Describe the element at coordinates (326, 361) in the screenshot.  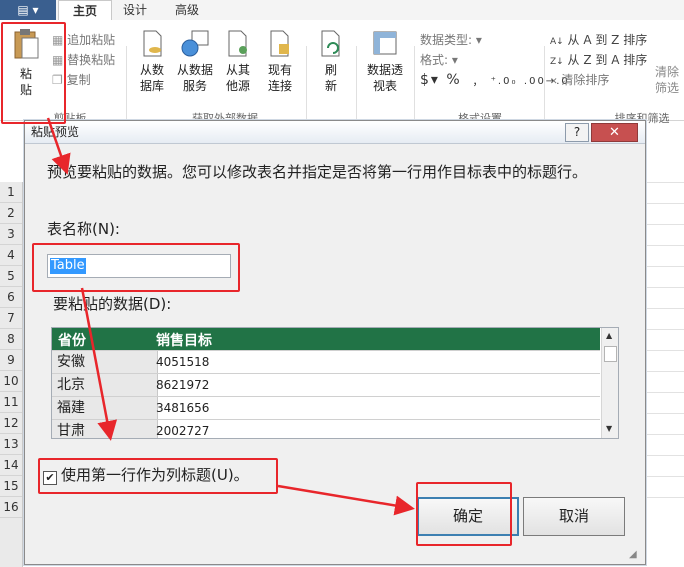
I see `table-row: 安徽 4051518` at that location.